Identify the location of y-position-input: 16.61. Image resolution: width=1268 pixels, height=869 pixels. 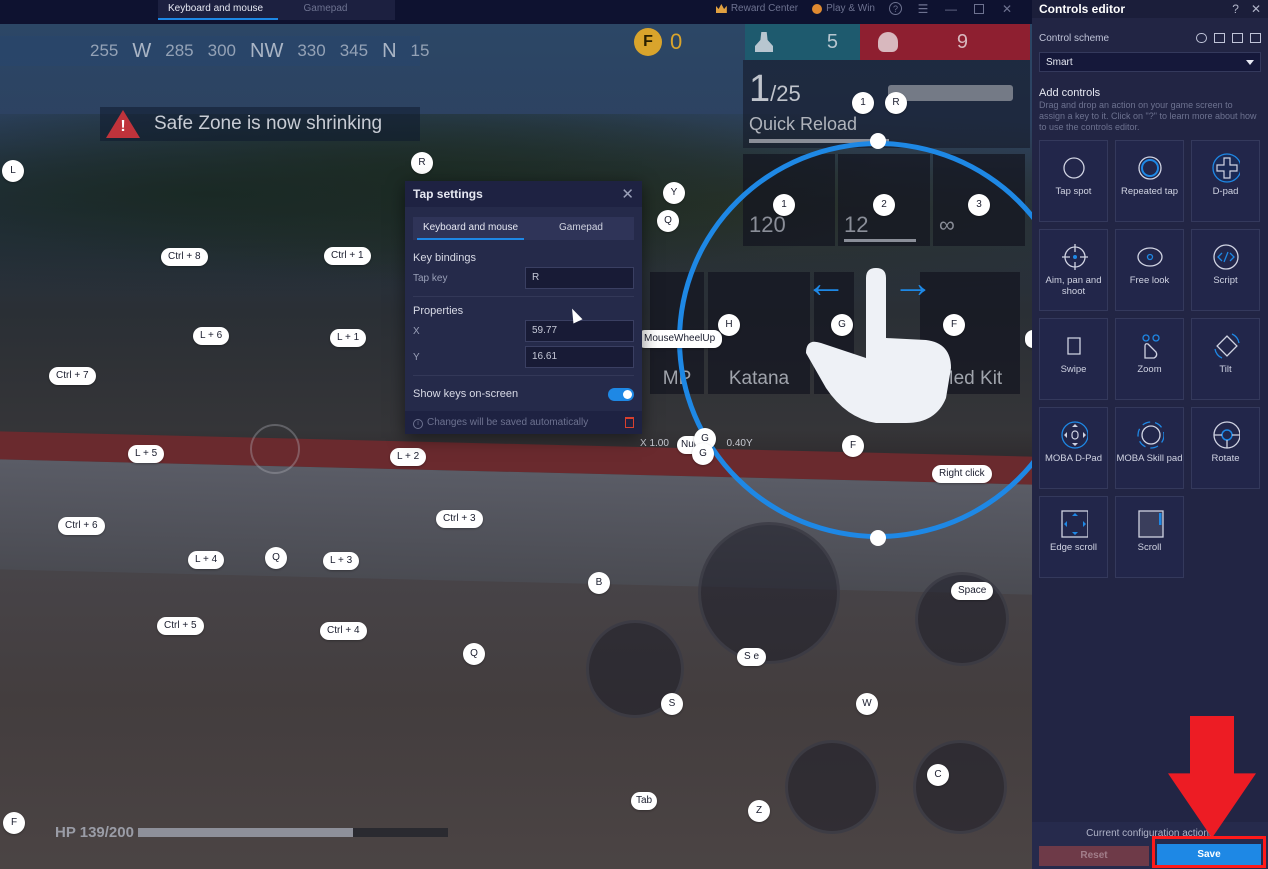
(579, 357).